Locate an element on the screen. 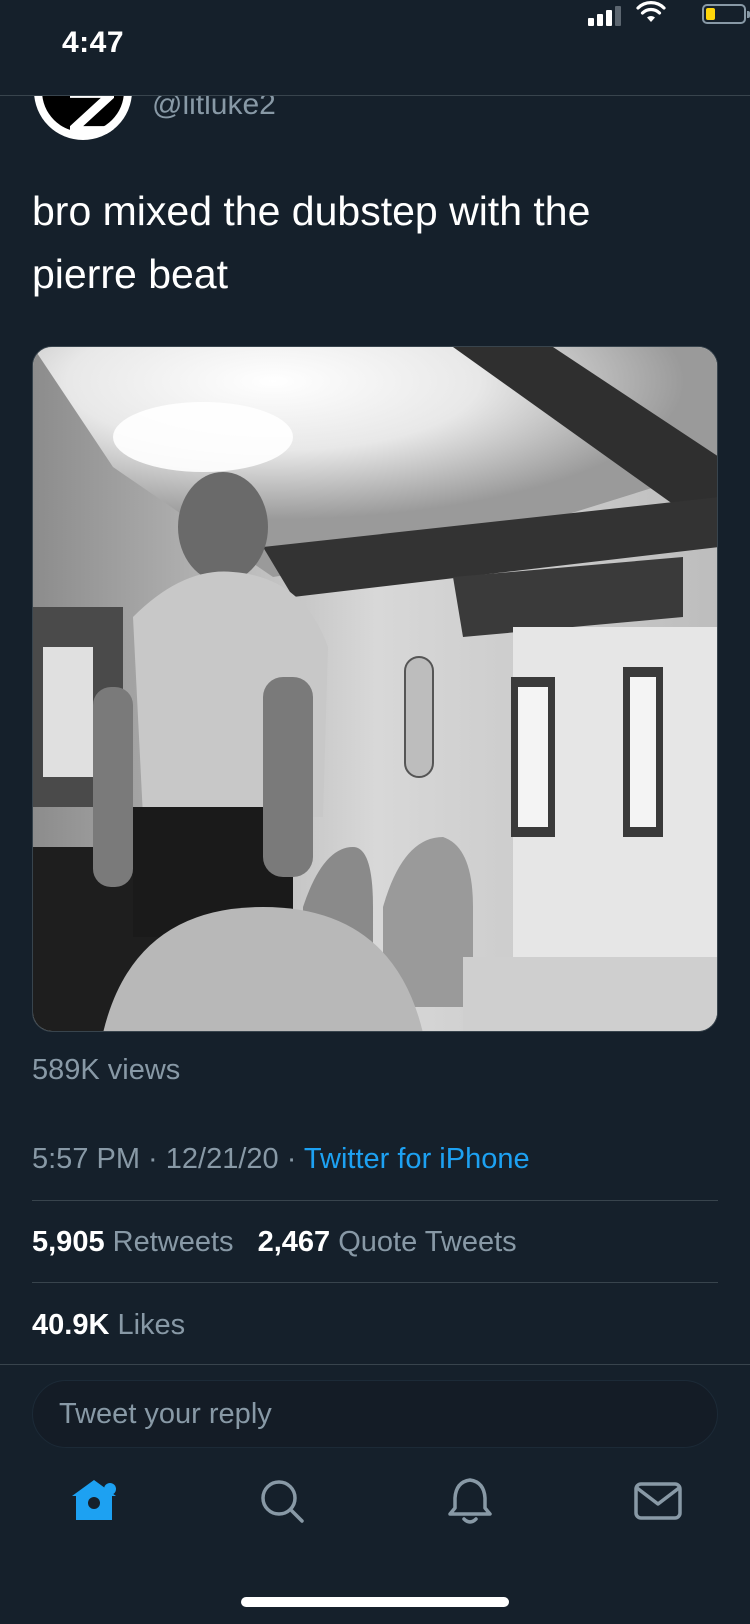  likes-count: 40.9K is located at coordinates (71, 1325).